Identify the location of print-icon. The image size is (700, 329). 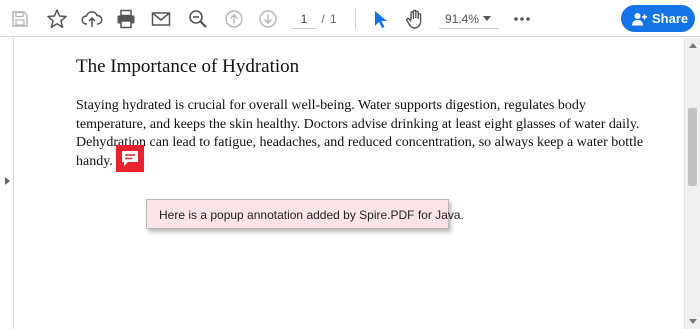
(126, 19).